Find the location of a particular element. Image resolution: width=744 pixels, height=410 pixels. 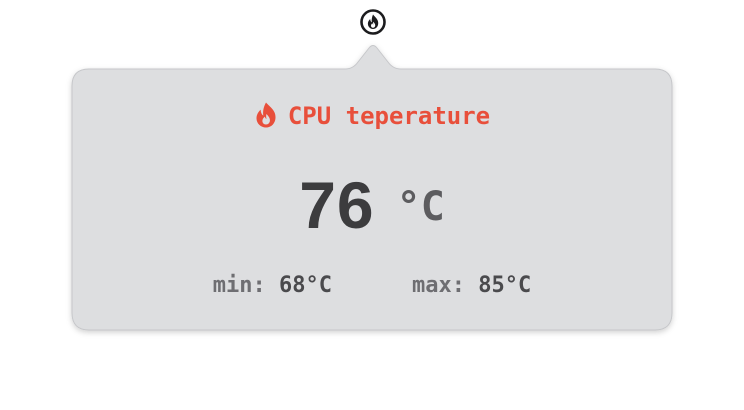

flame-icon is located at coordinates (266, 115).